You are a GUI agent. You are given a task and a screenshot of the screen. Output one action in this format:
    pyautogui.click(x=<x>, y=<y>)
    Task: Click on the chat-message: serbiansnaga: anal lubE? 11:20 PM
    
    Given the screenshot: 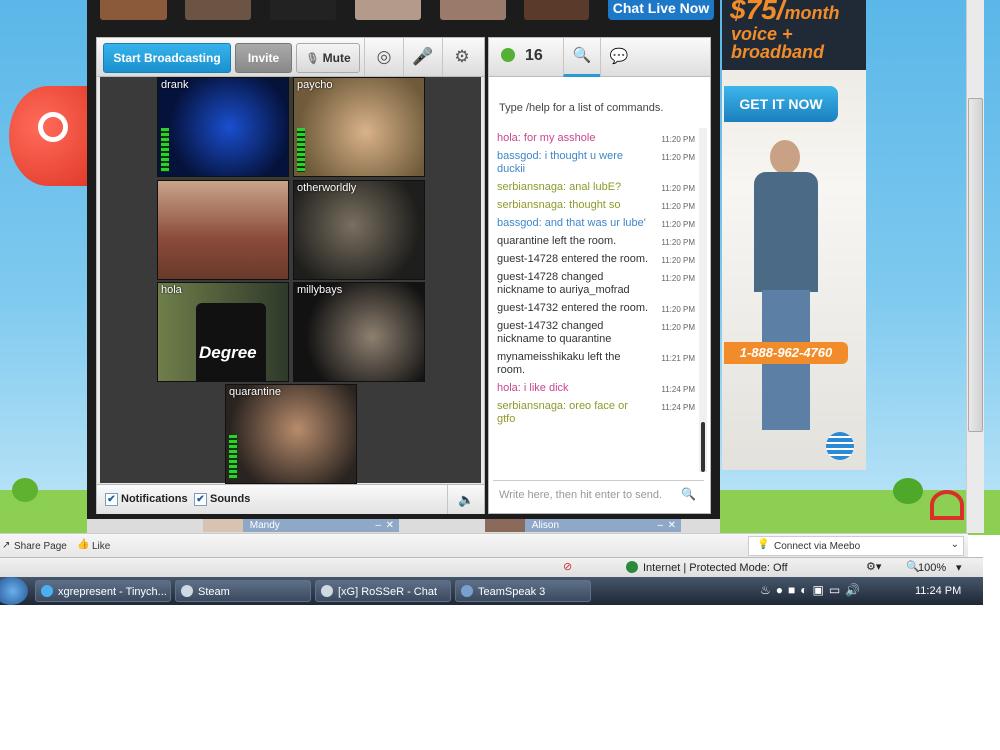 What is the action you would take?
    pyautogui.click(x=596, y=187)
    